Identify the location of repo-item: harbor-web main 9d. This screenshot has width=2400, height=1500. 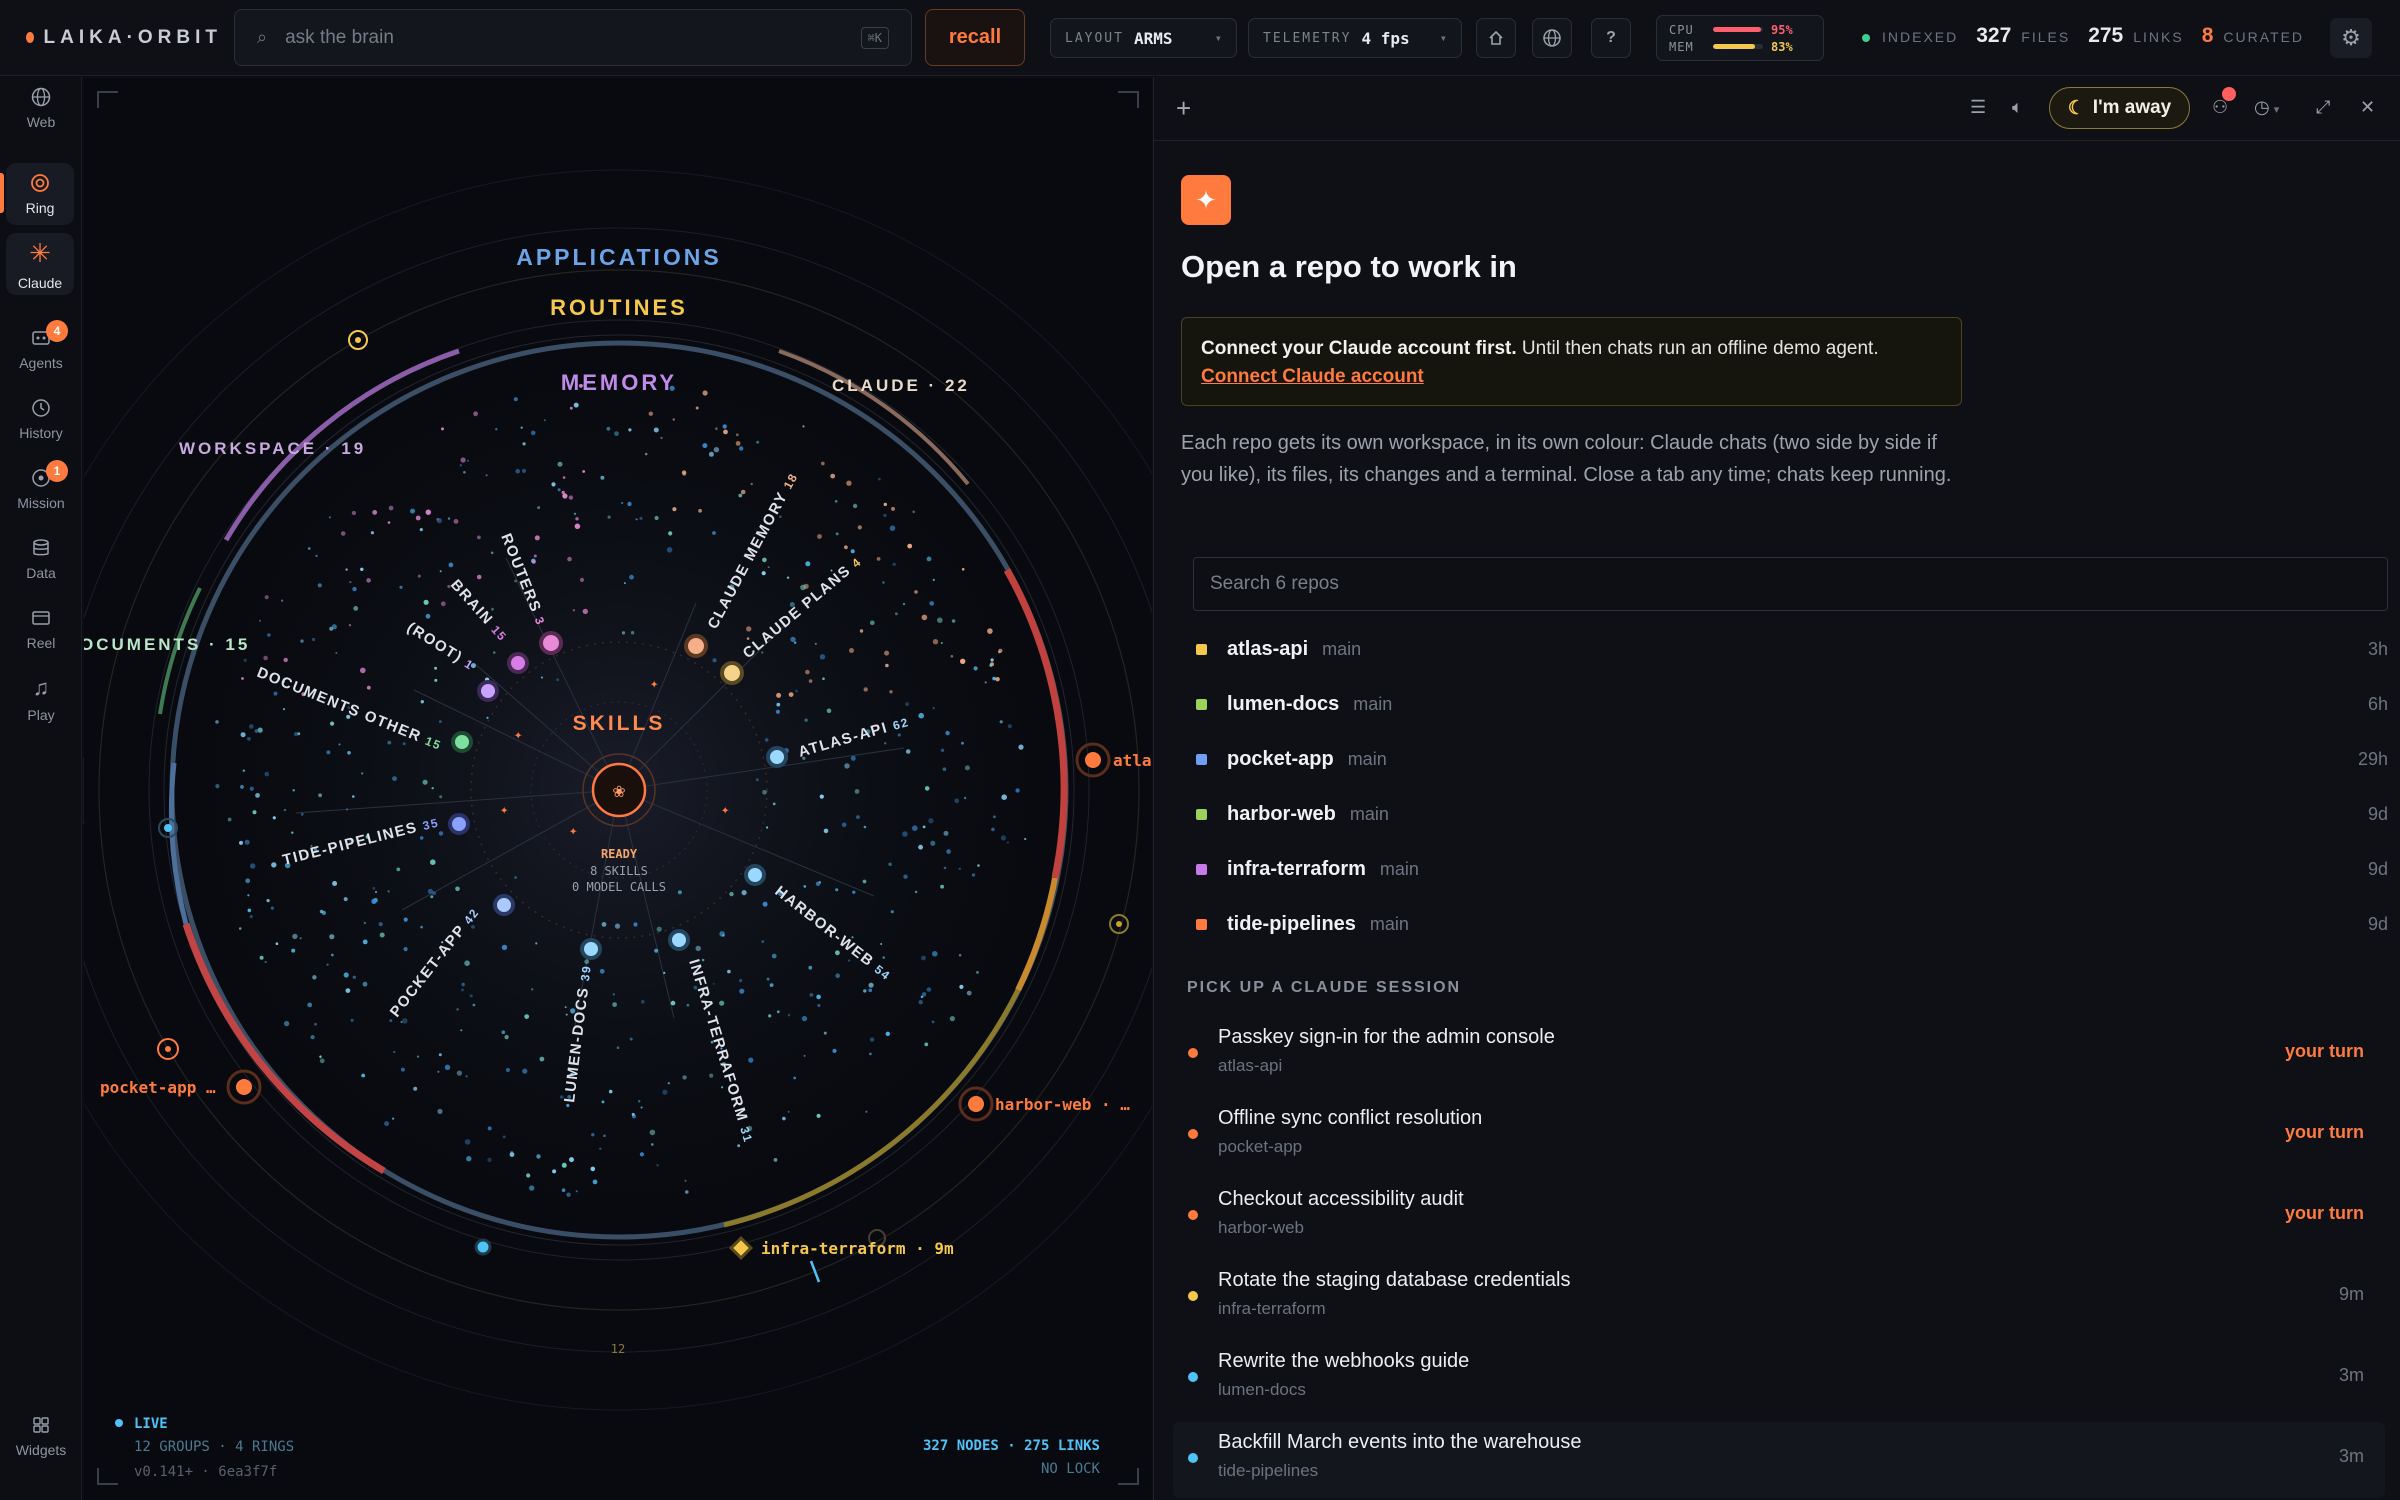
(1790, 814).